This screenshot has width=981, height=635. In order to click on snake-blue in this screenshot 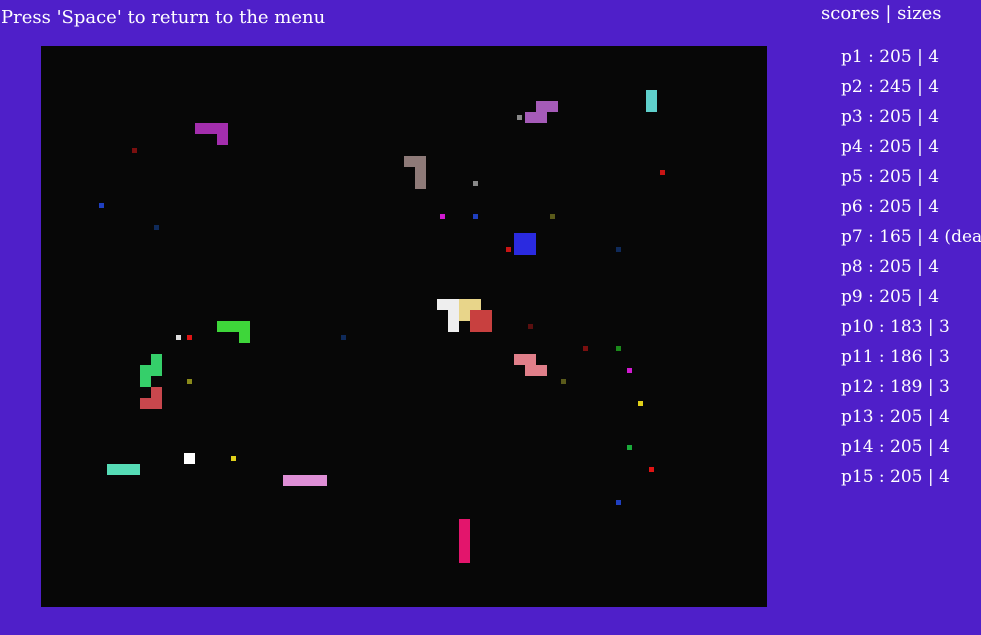, I will do `click(525, 244)`.